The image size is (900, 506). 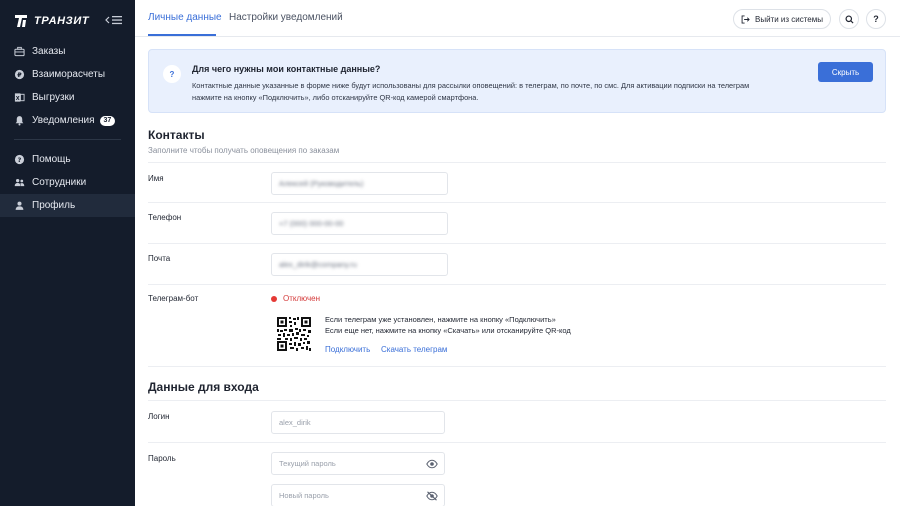 What do you see at coordinates (62, 21) in the screenshot?
I see `brand-name: ТРАНЗИТ` at bounding box center [62, 21].